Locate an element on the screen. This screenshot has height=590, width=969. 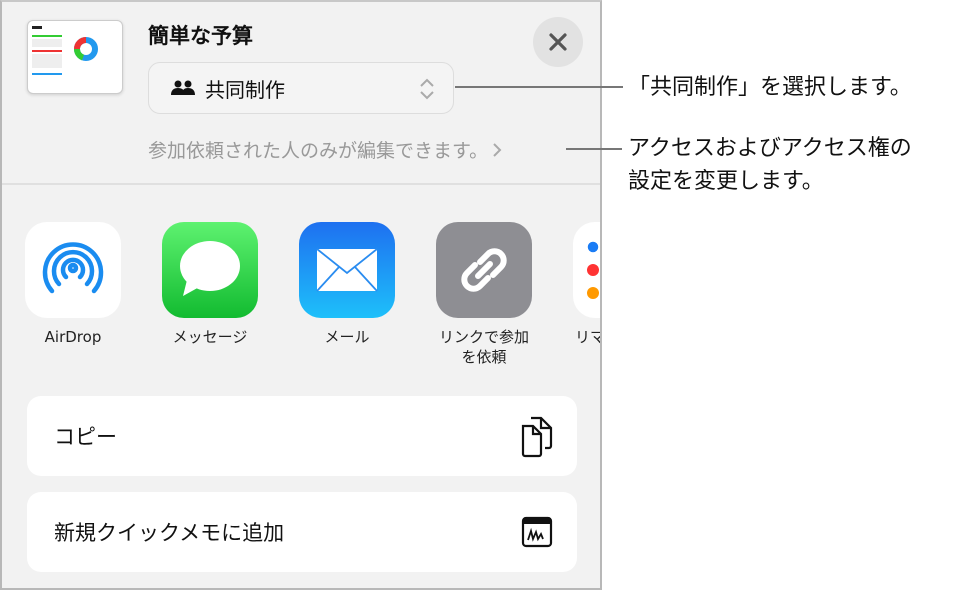
copy-action: コピー is located at coordinates (302, 436).